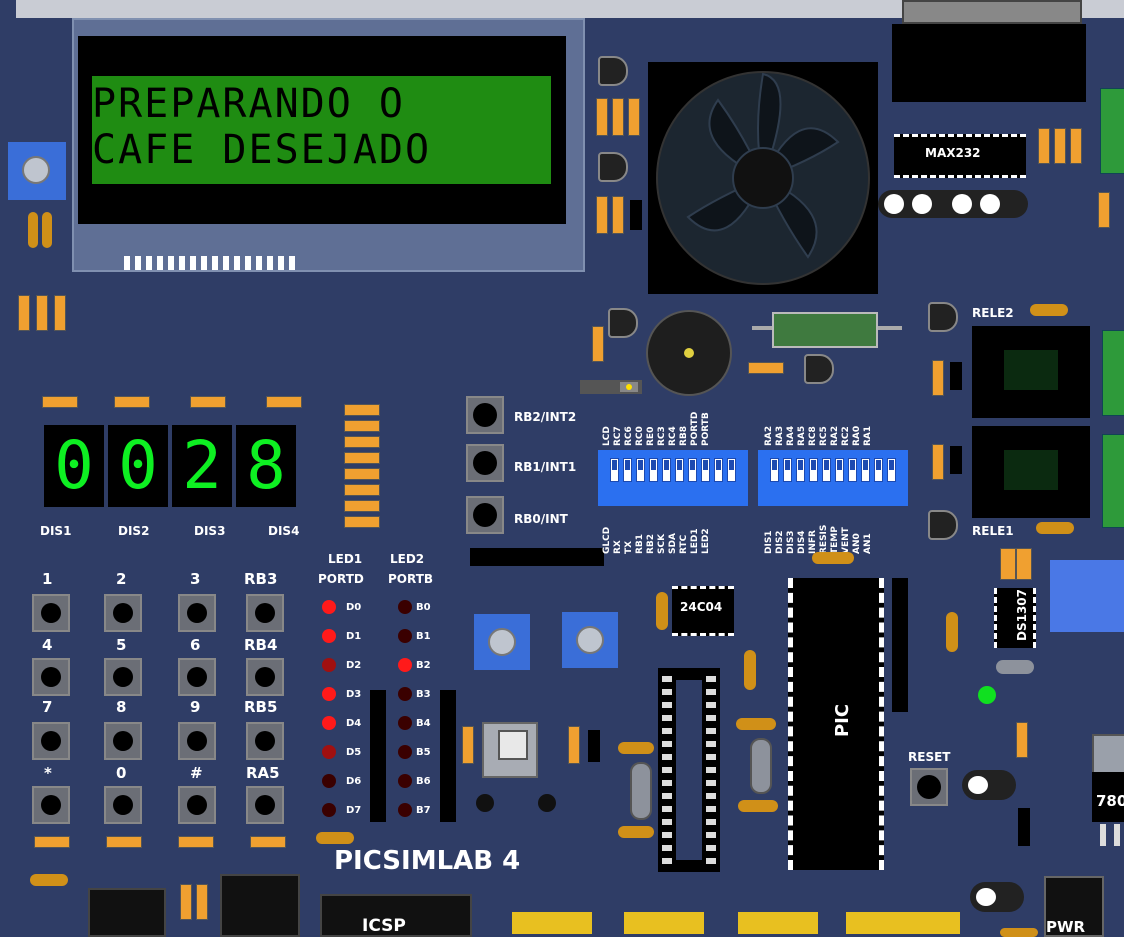 The height and width of the screenshot is (937, 1124). I want to click on key-label-4: 4, so click(47, 645).